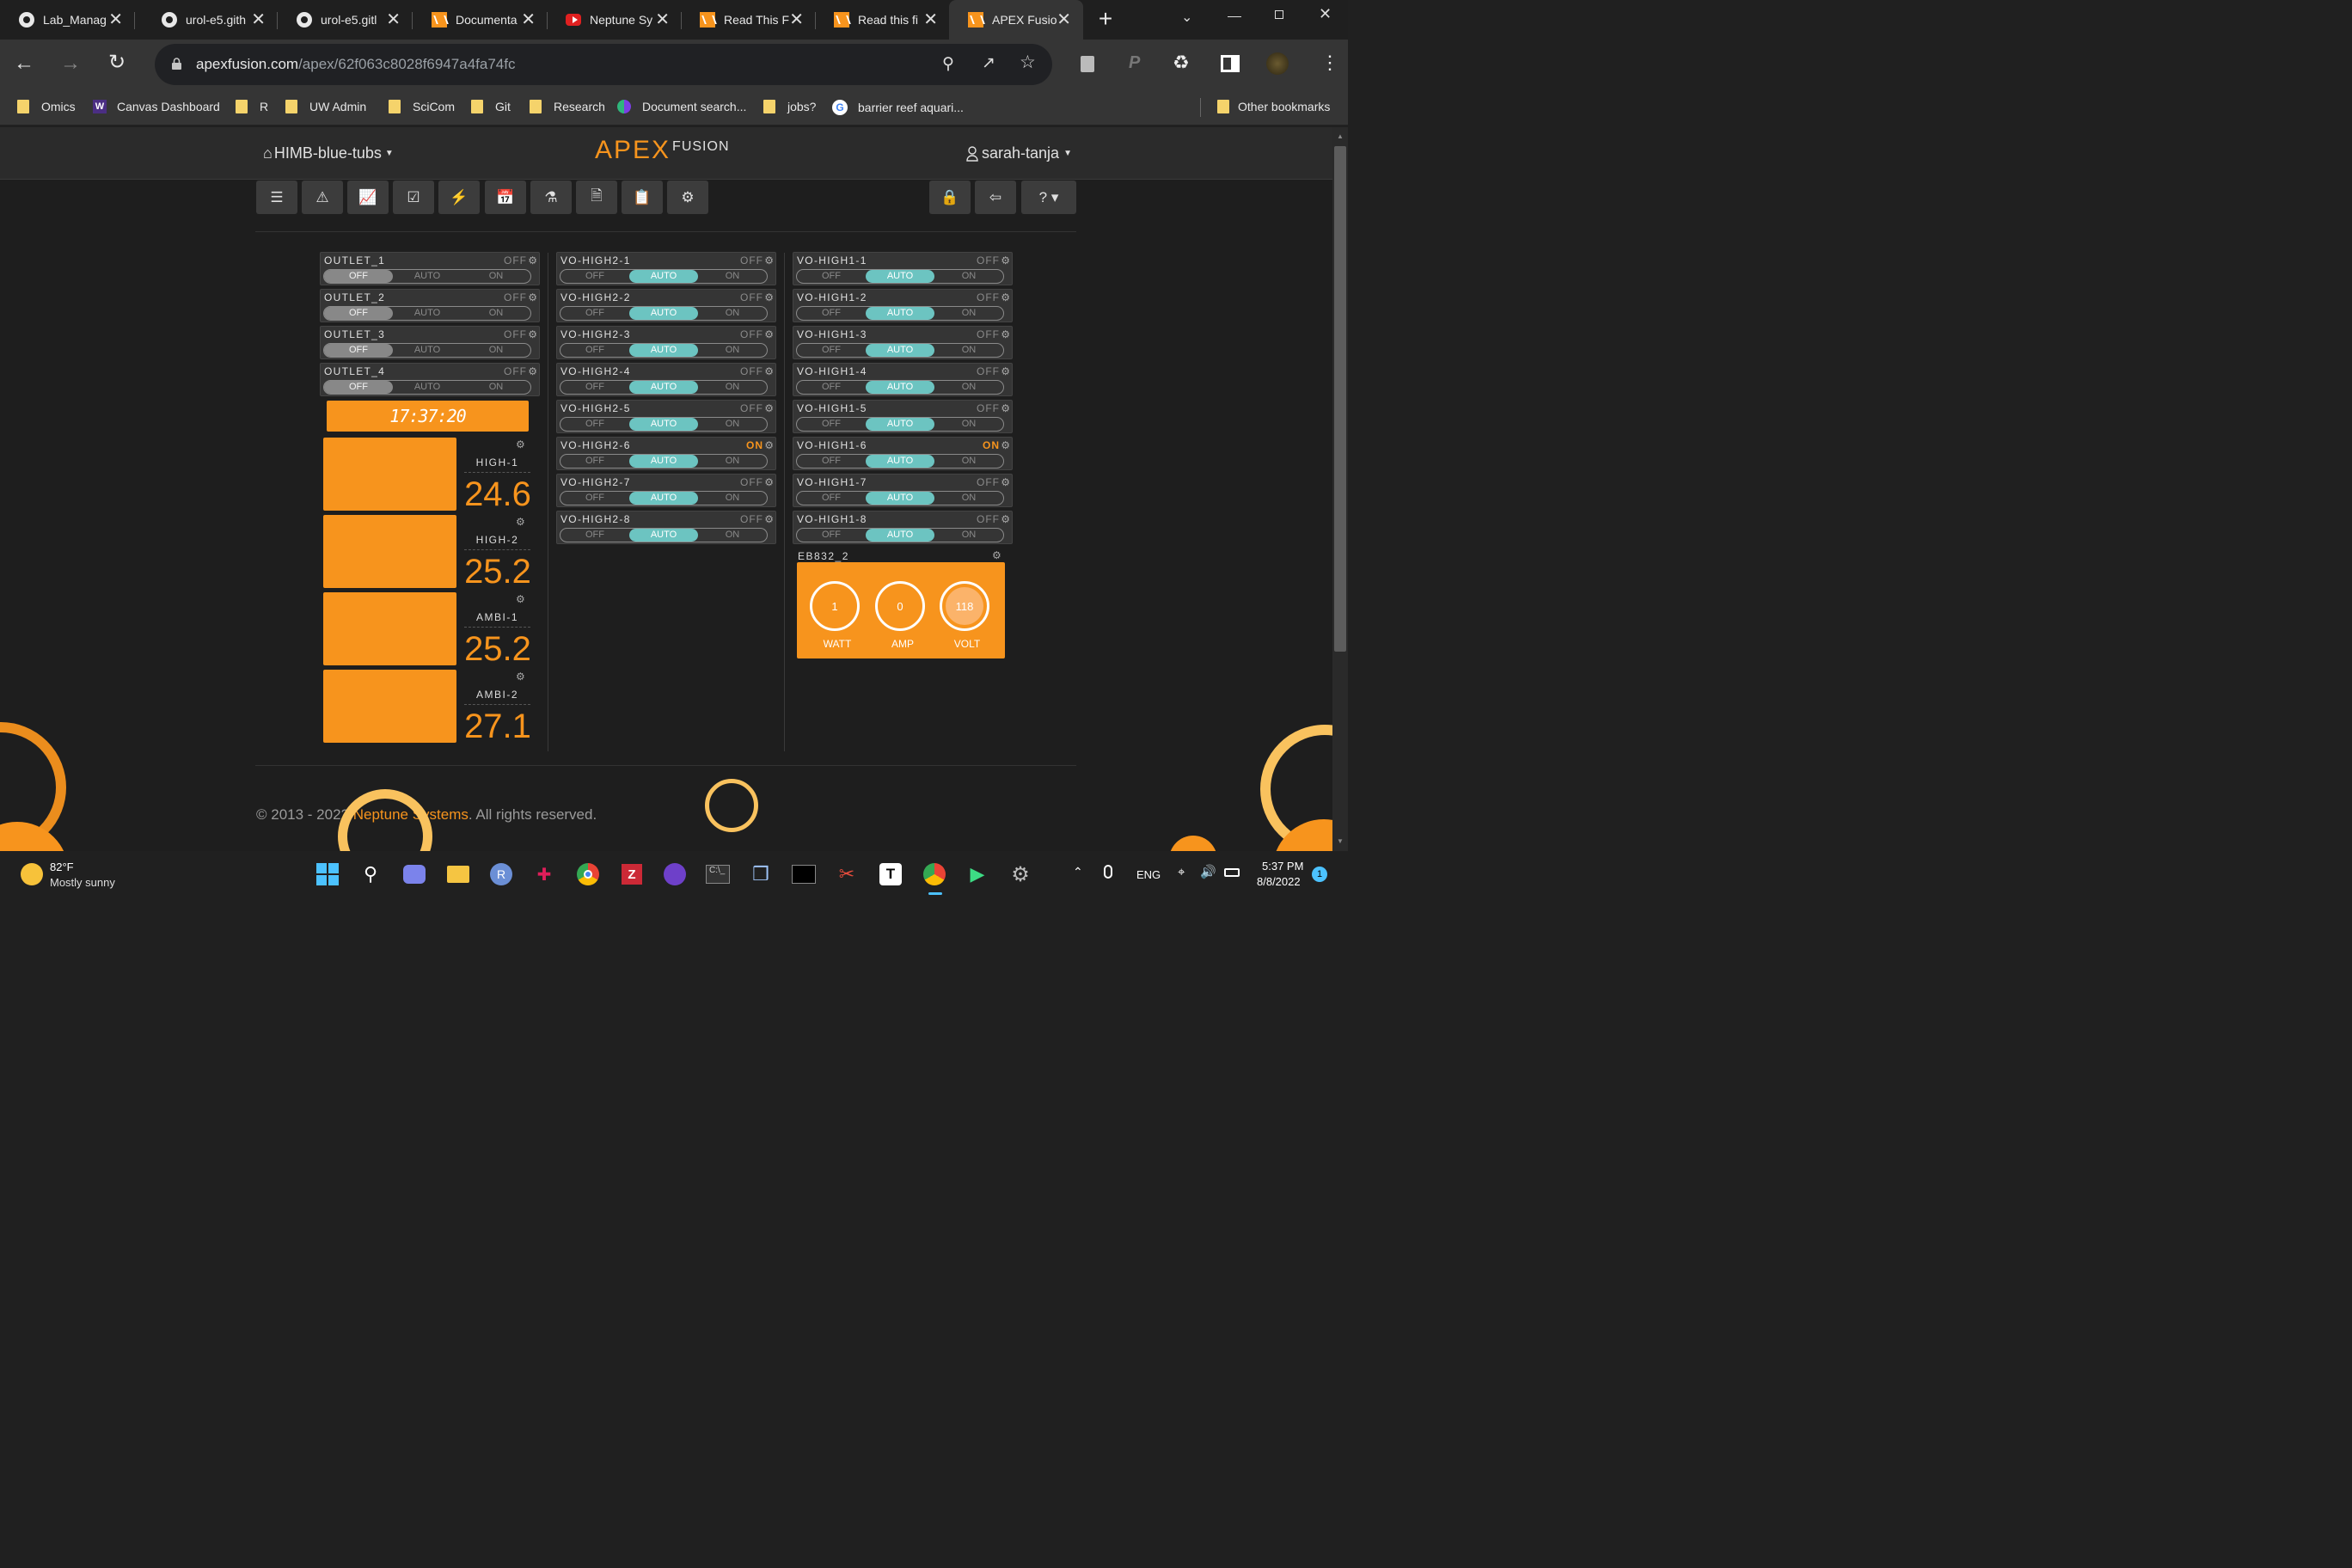  Describe the element at coordinates (1340, 841) in the screenshot. I see `scroll-down-arrow: ▼` at that location.